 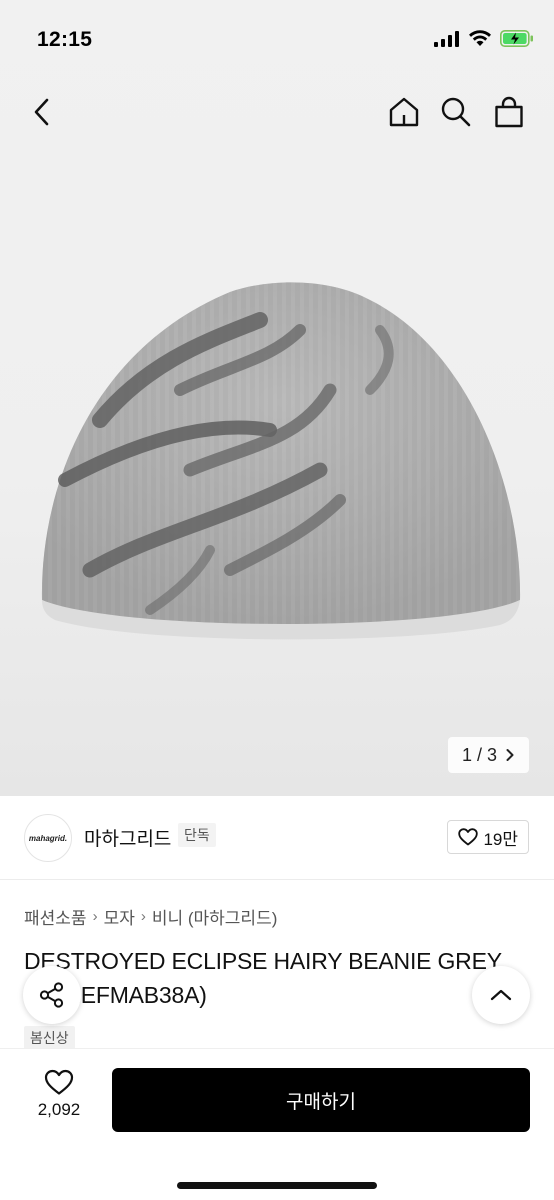 I want to click on gallery-pager: 1 / 3, so click(x=488, y=755).